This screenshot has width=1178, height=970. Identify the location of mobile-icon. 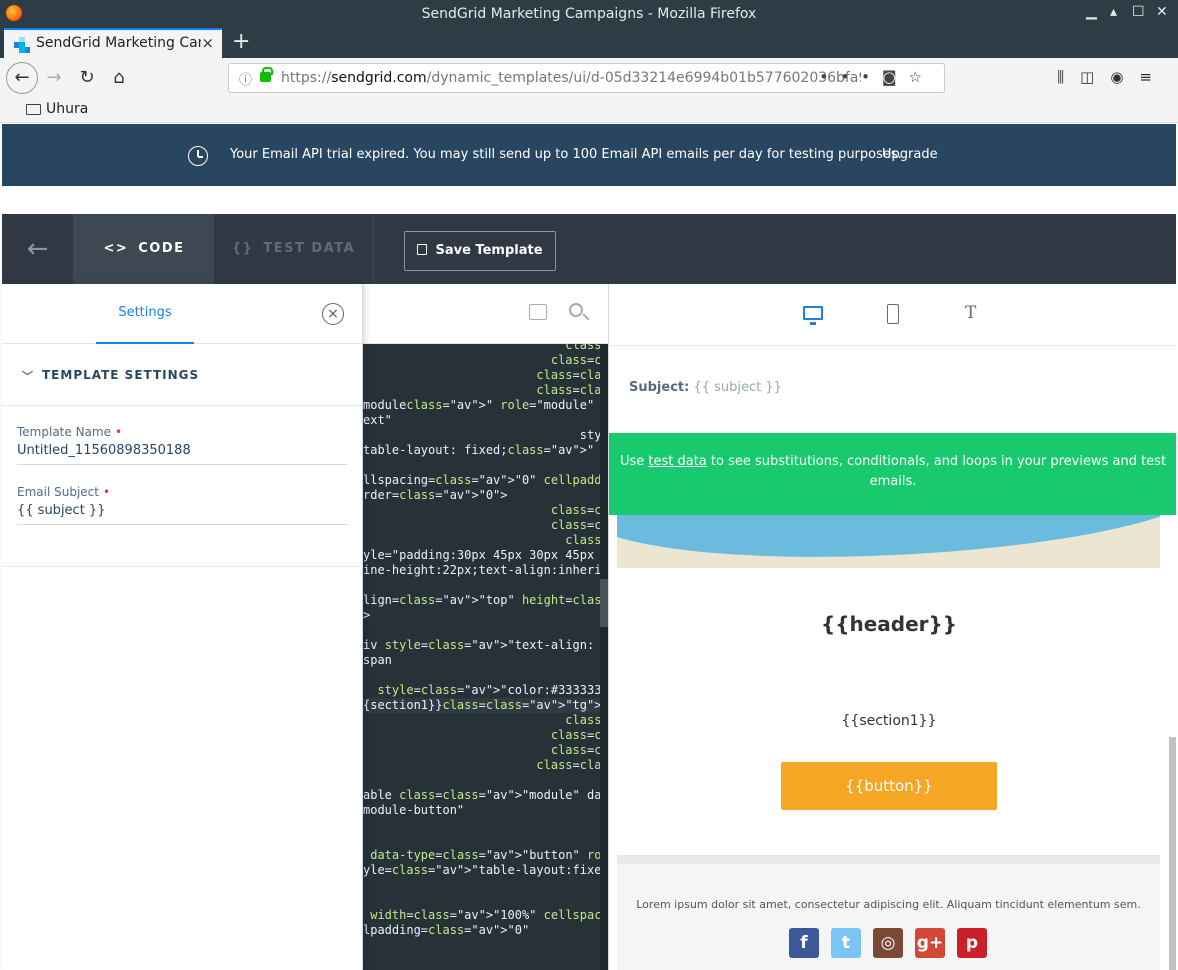
(893, 314).